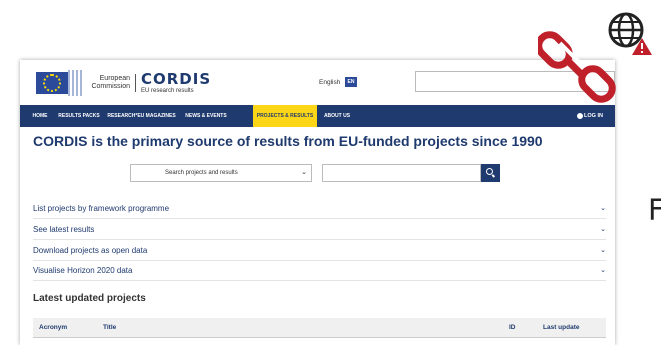  Describe the element at coordinates (401, 173) in the screenshot. I see `main-search-input` at that location.